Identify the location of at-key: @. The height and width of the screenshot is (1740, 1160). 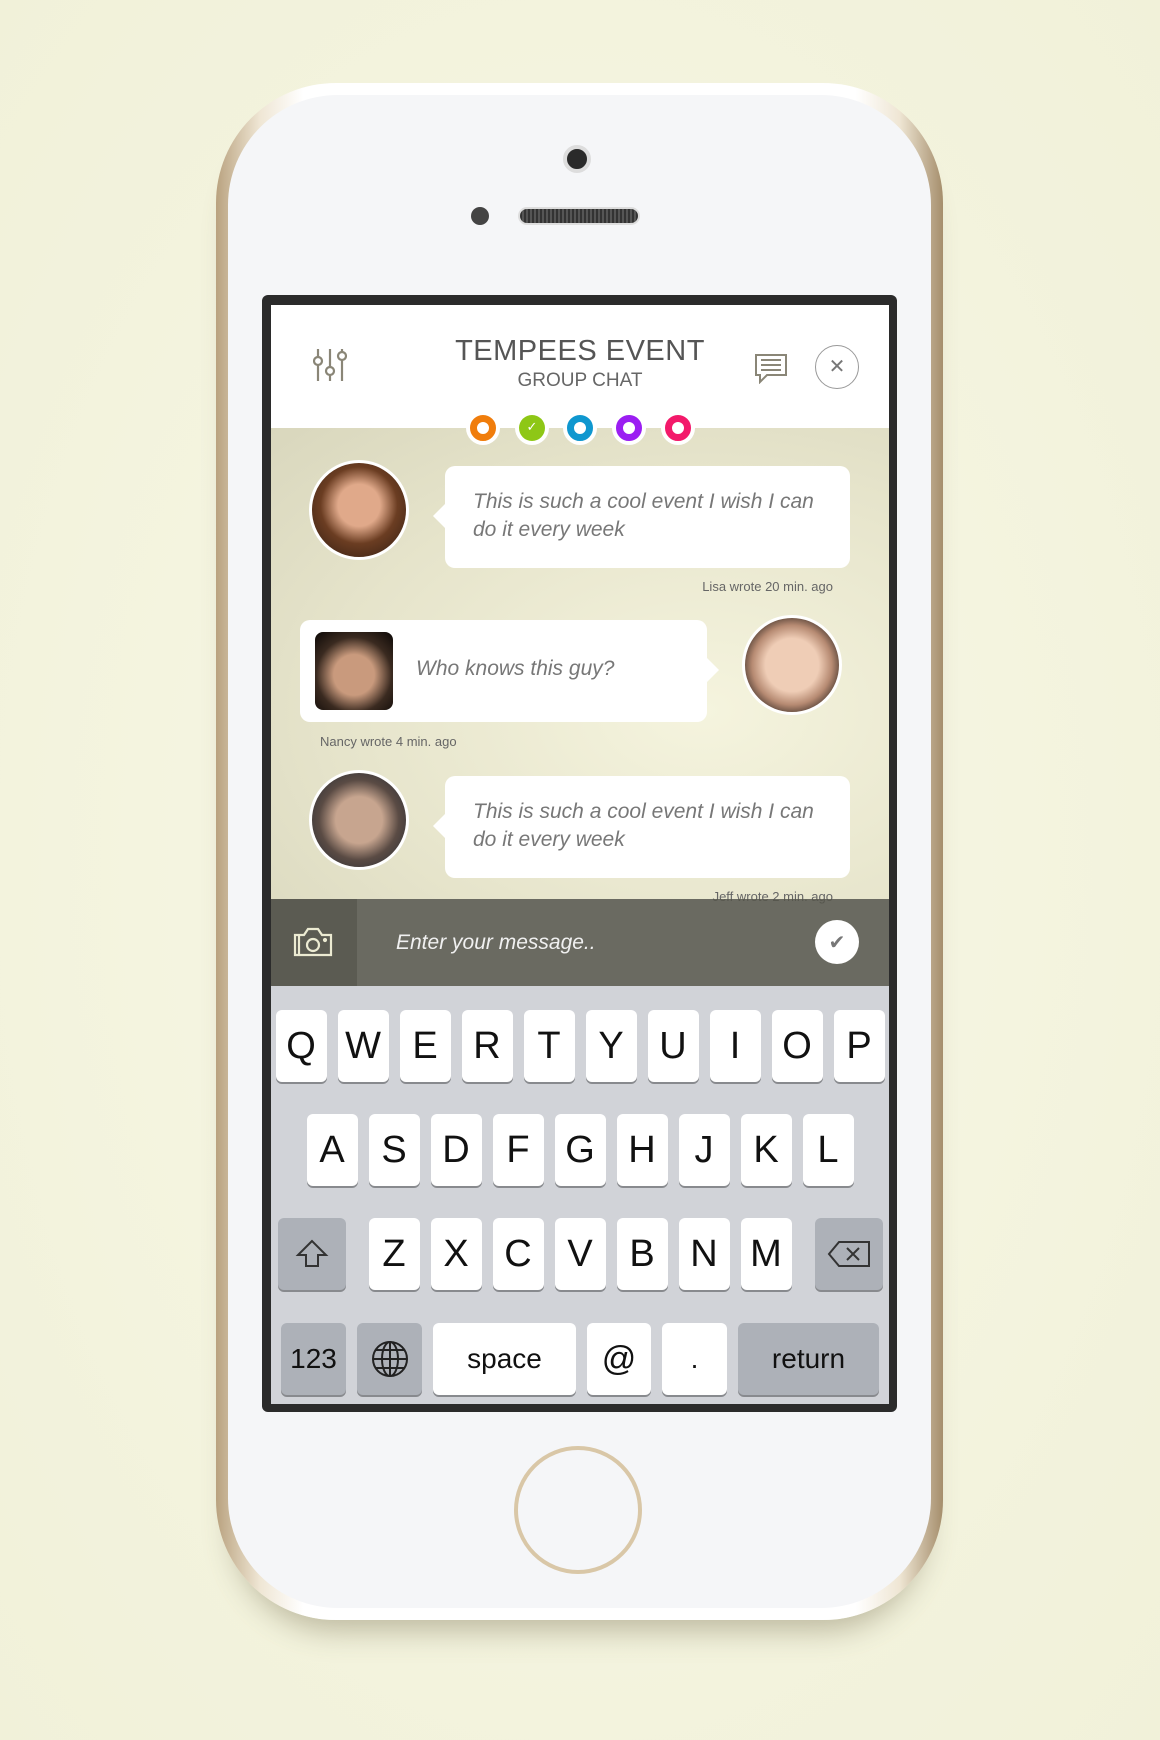
(619, 1359).